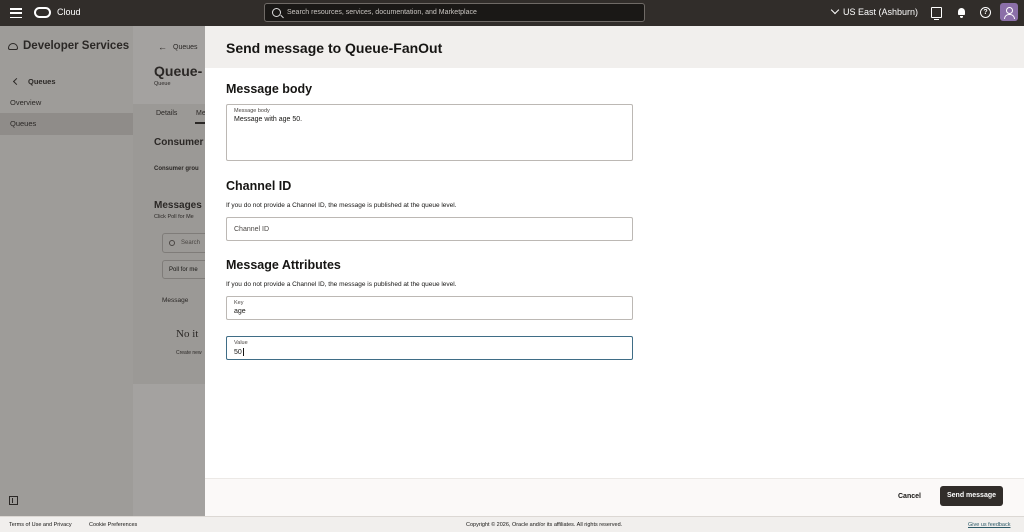 The height and width of the screenshot is (532, 1024). What do you see at coordinates (429, 308) in the screenshot?
I see `attribute-key-input: Key age` at bounding box center [429, 308].